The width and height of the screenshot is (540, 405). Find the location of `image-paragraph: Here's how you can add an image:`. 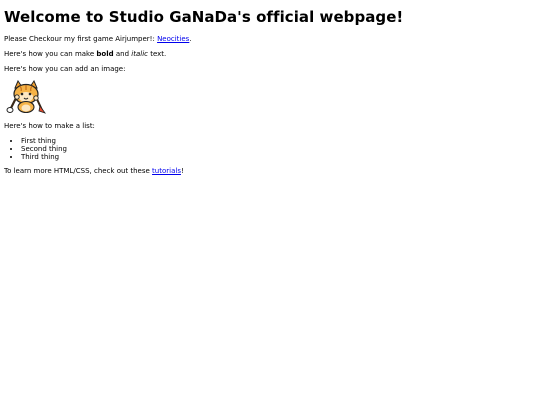

image-paragraph: Here's how you can add an image: is located at coordinates (65, 69).